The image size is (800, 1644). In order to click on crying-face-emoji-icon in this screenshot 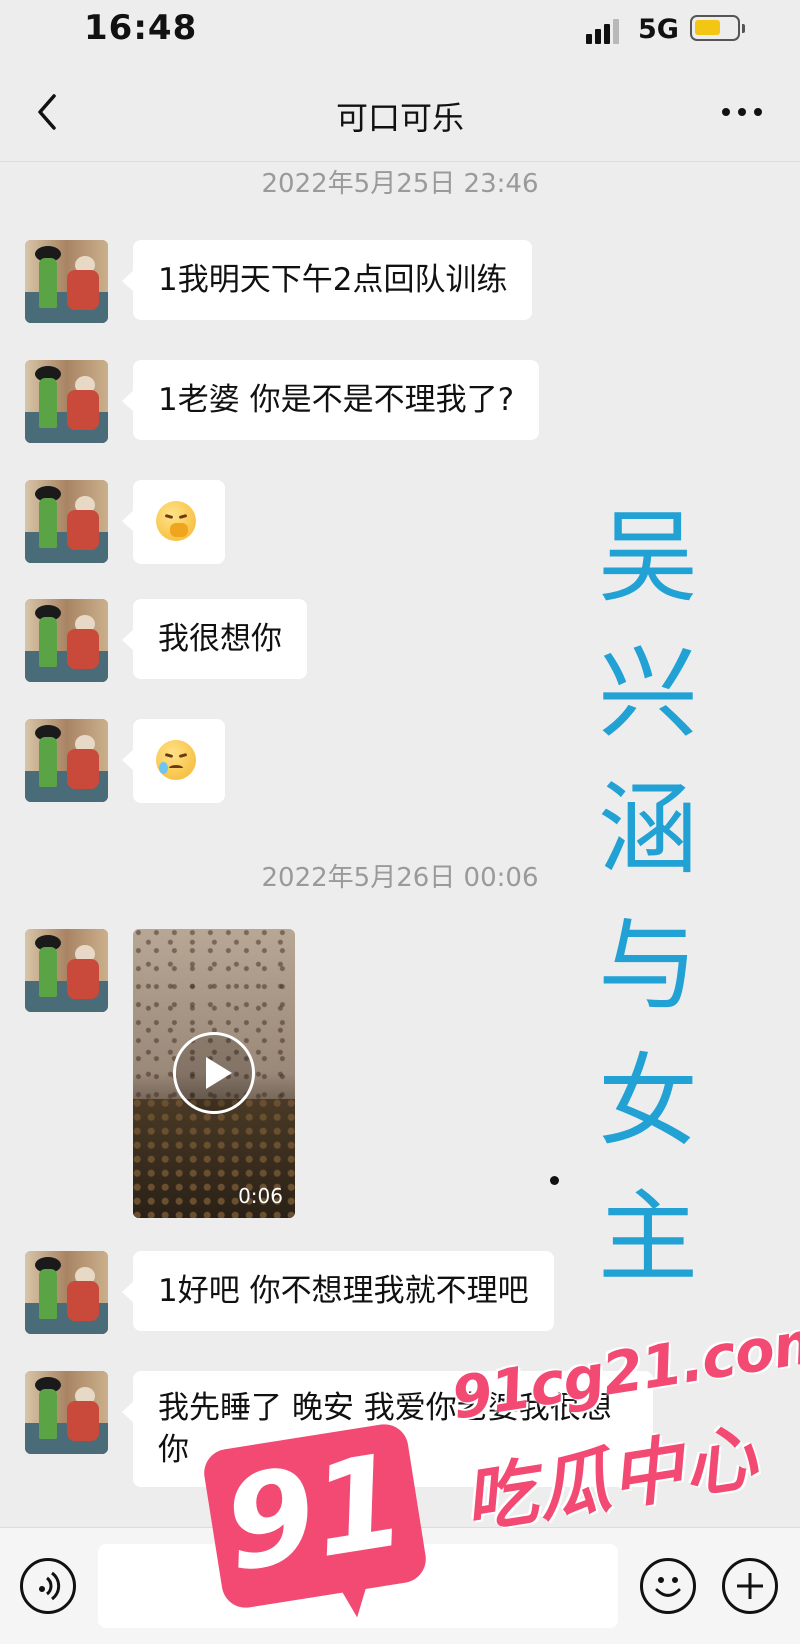, I will do `click(176, 760)`.